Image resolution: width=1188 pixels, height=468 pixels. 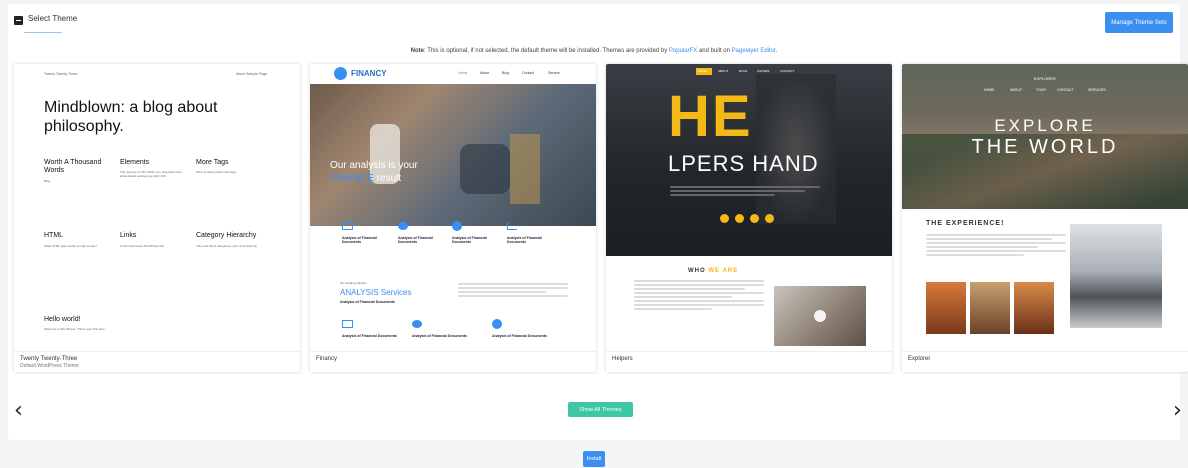 I want to click on explorer-nav-item: TOUR, so click(x=1041, y=90).